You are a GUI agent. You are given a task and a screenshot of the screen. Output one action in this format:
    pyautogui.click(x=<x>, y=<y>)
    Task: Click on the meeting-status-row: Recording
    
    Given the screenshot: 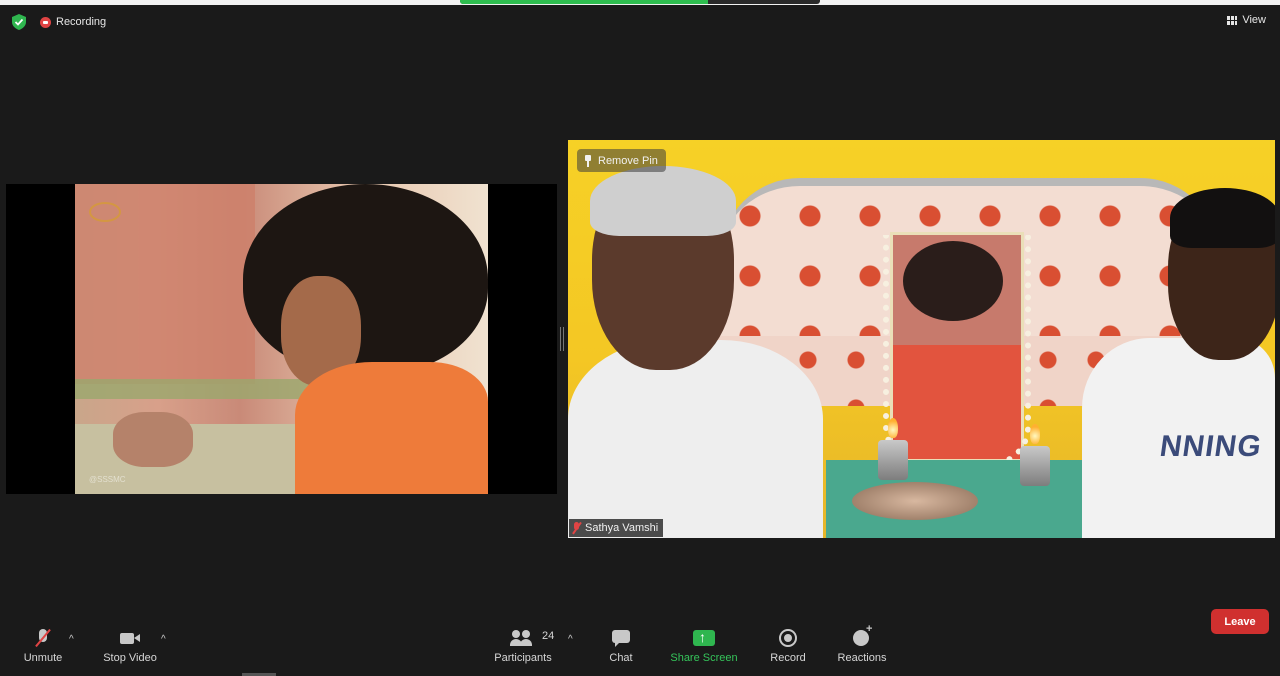 What is the action you would take?
    pyautogui.click(x=59, y=22)
    